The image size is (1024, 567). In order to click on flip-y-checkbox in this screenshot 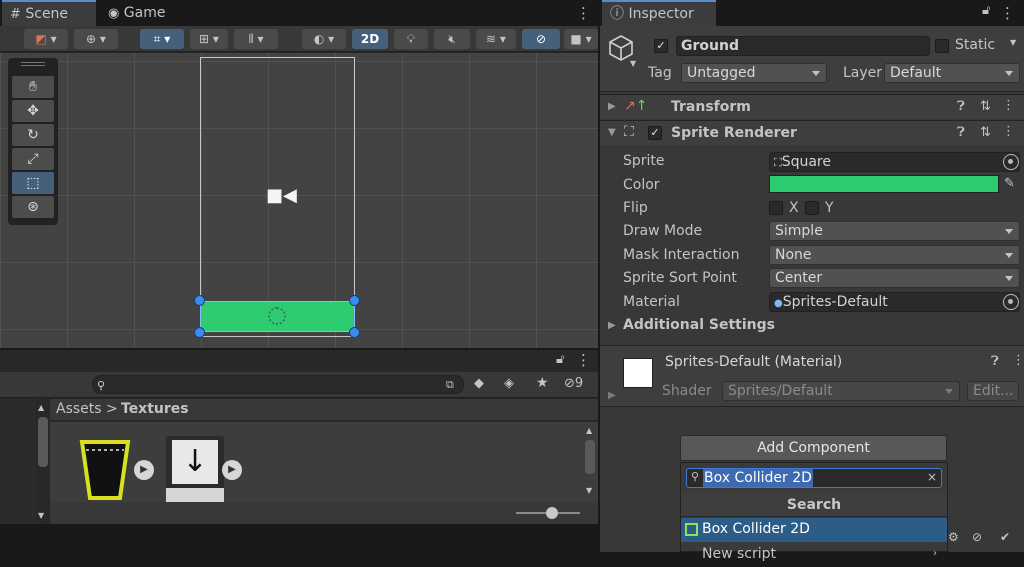, I will do `click(812, 208)`.